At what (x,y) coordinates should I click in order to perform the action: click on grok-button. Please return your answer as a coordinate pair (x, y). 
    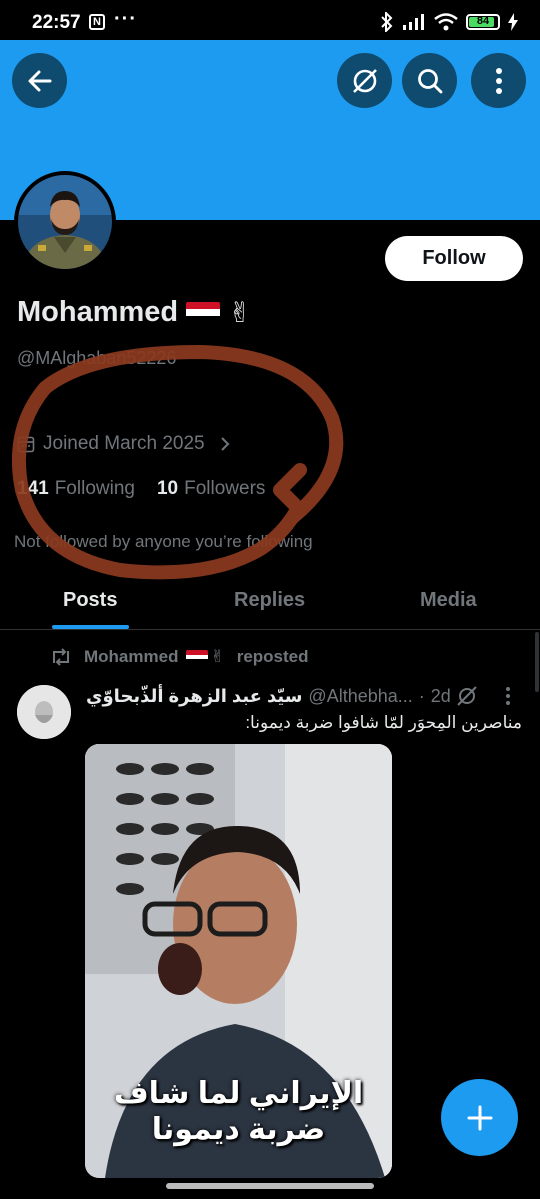
    Looking at the image, I should click on (364, 80).